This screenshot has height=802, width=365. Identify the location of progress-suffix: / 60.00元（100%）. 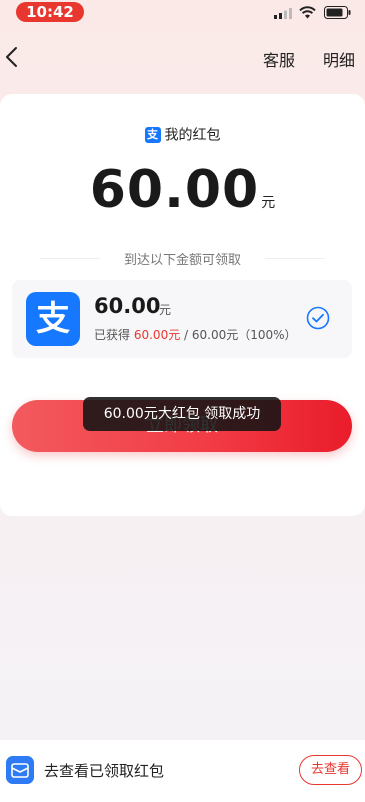
(238, 335).